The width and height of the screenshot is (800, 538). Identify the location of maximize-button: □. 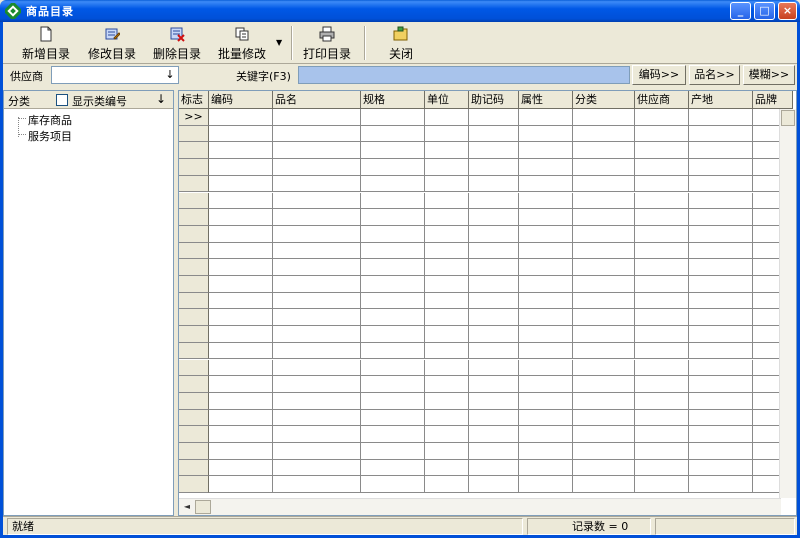
(764, 11).